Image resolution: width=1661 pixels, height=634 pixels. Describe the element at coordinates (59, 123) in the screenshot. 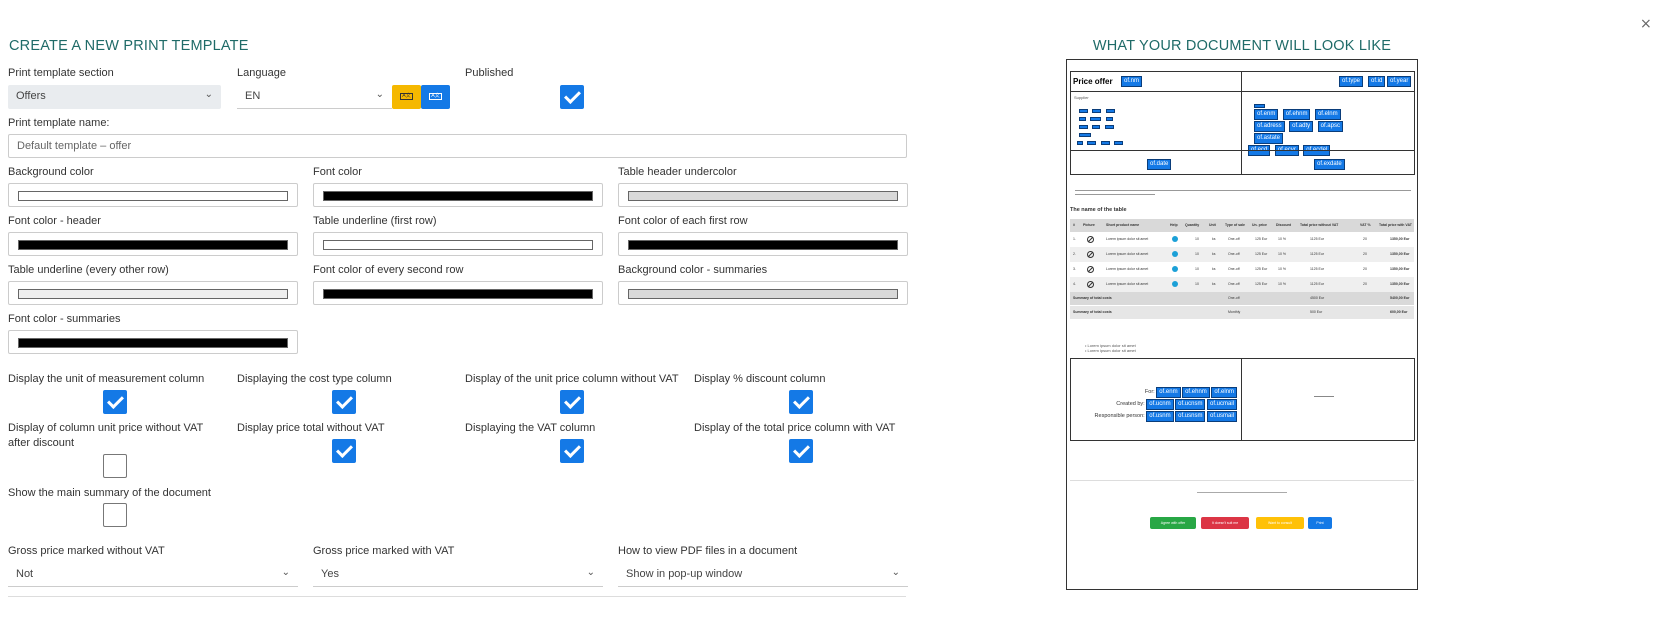

I see `template-name-label: Print template name:` at that location.